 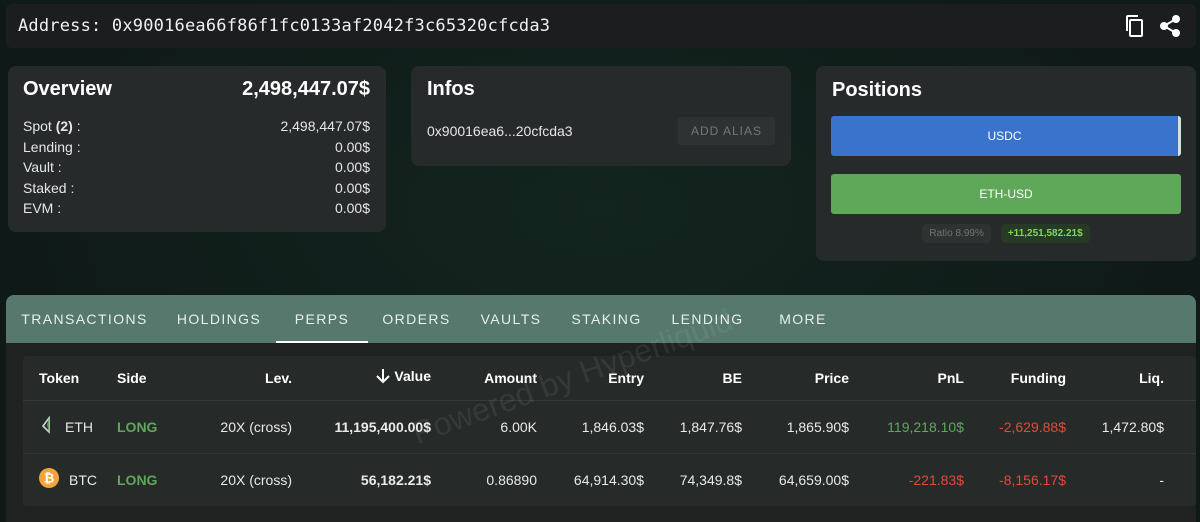 I want to click on cell-be: 1,847.76$, so click(x=693, y=427).